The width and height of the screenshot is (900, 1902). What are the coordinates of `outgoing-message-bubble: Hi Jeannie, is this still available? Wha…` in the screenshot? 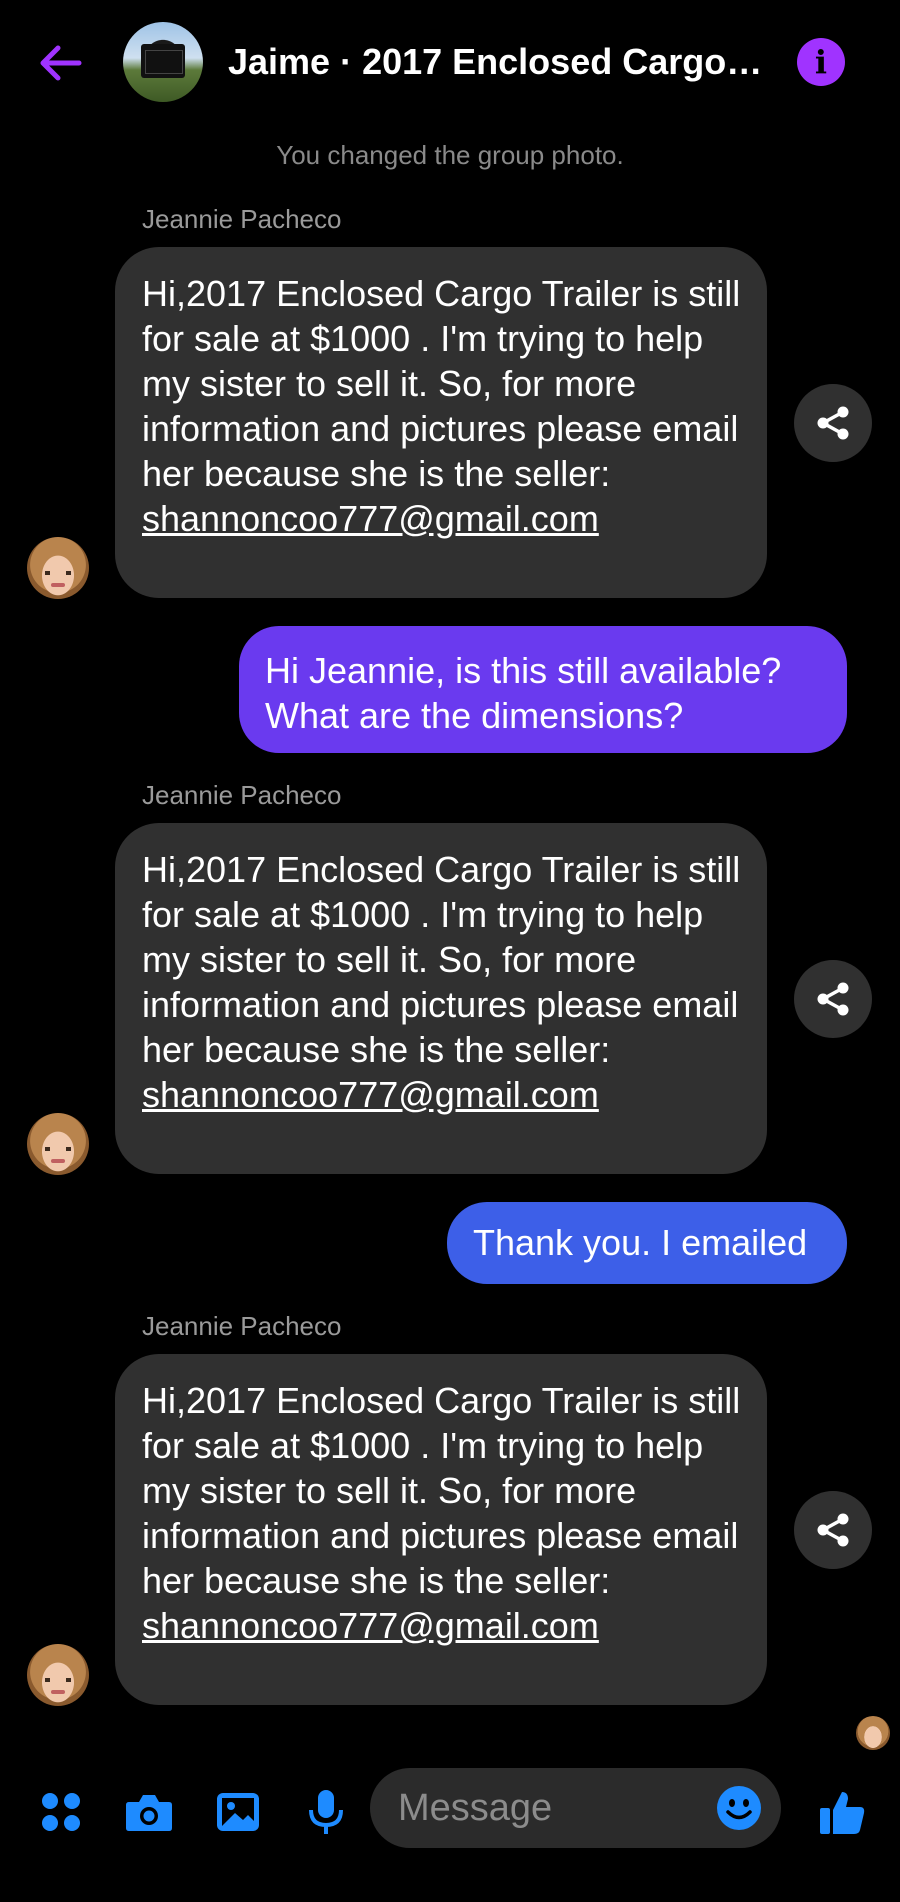 It's located at (543, 689).